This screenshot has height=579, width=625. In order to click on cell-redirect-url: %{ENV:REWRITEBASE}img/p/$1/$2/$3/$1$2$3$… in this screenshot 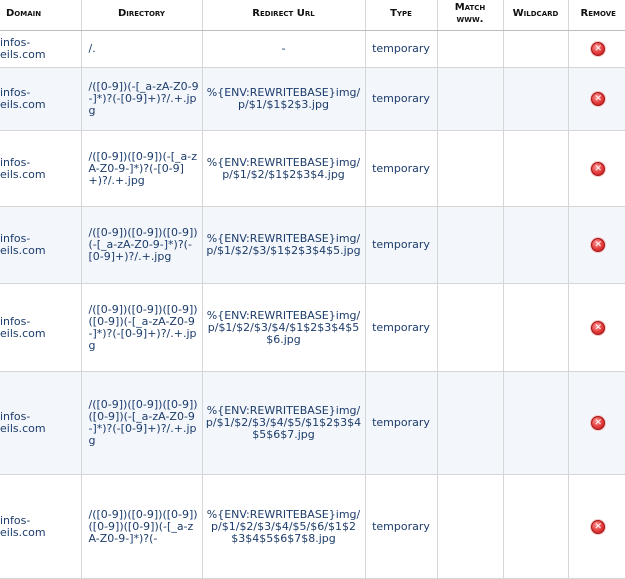, I will do `click(284, 245)`.